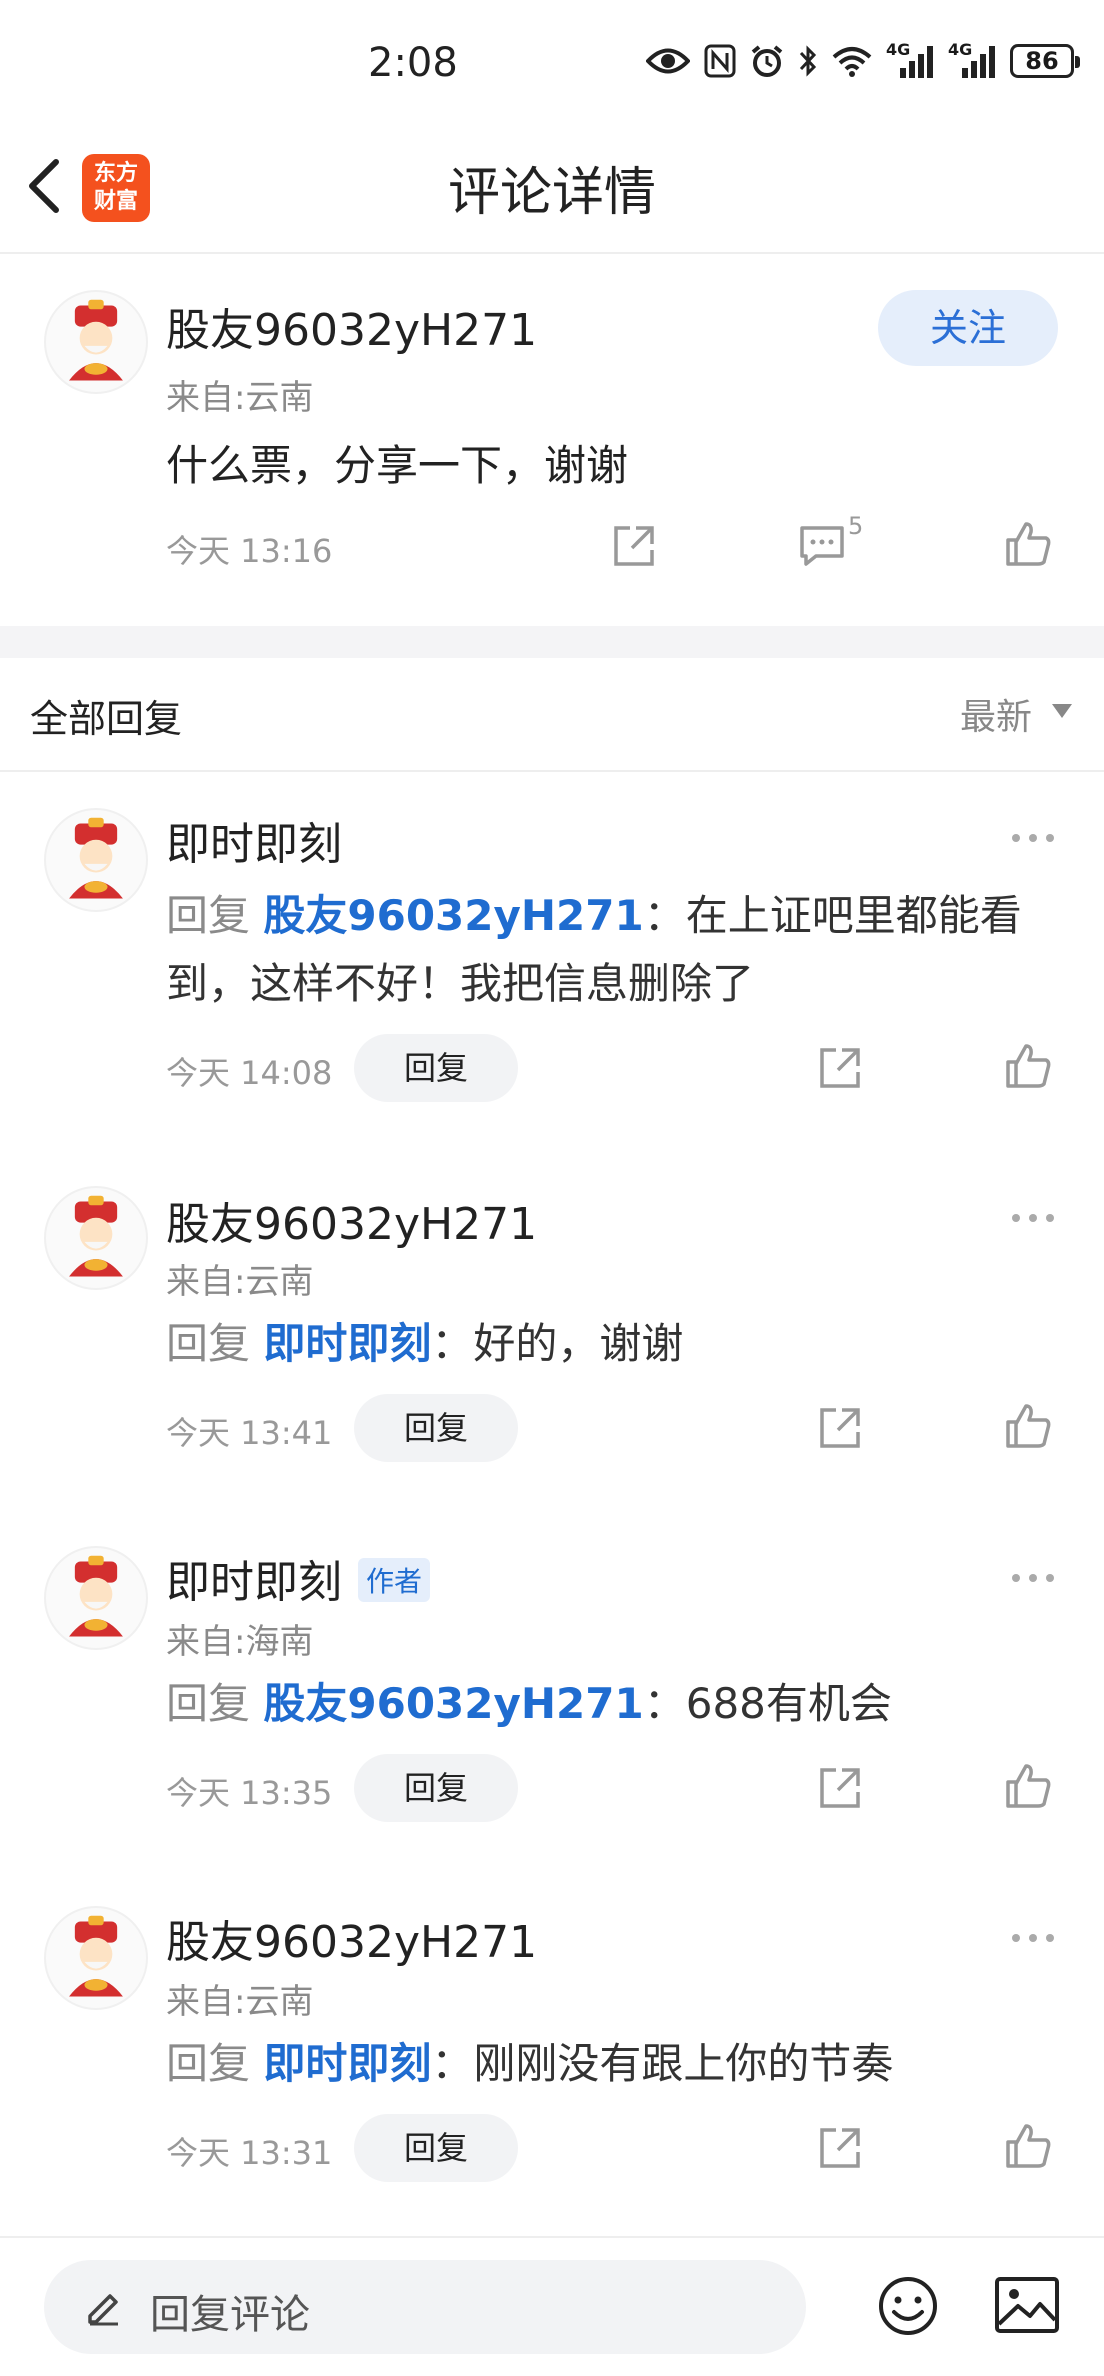 This screenshot has height=2376, width=1104. Describe the element at coordinates (578, 1343) in the screenshot. I see `reply-text: 好的，谢谢` at that location.